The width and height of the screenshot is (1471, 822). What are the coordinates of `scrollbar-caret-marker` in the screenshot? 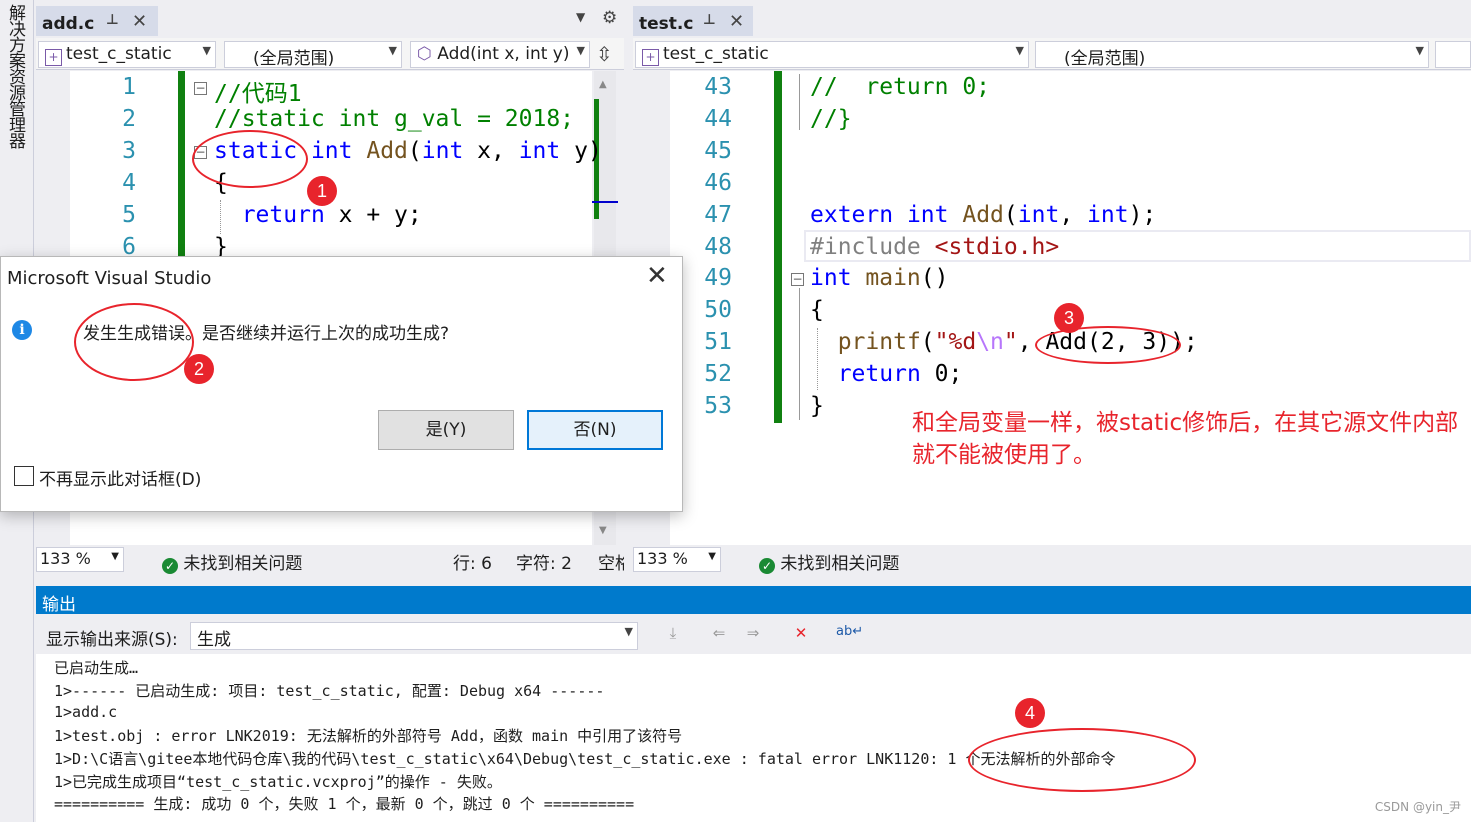 It's located at (605, 202).